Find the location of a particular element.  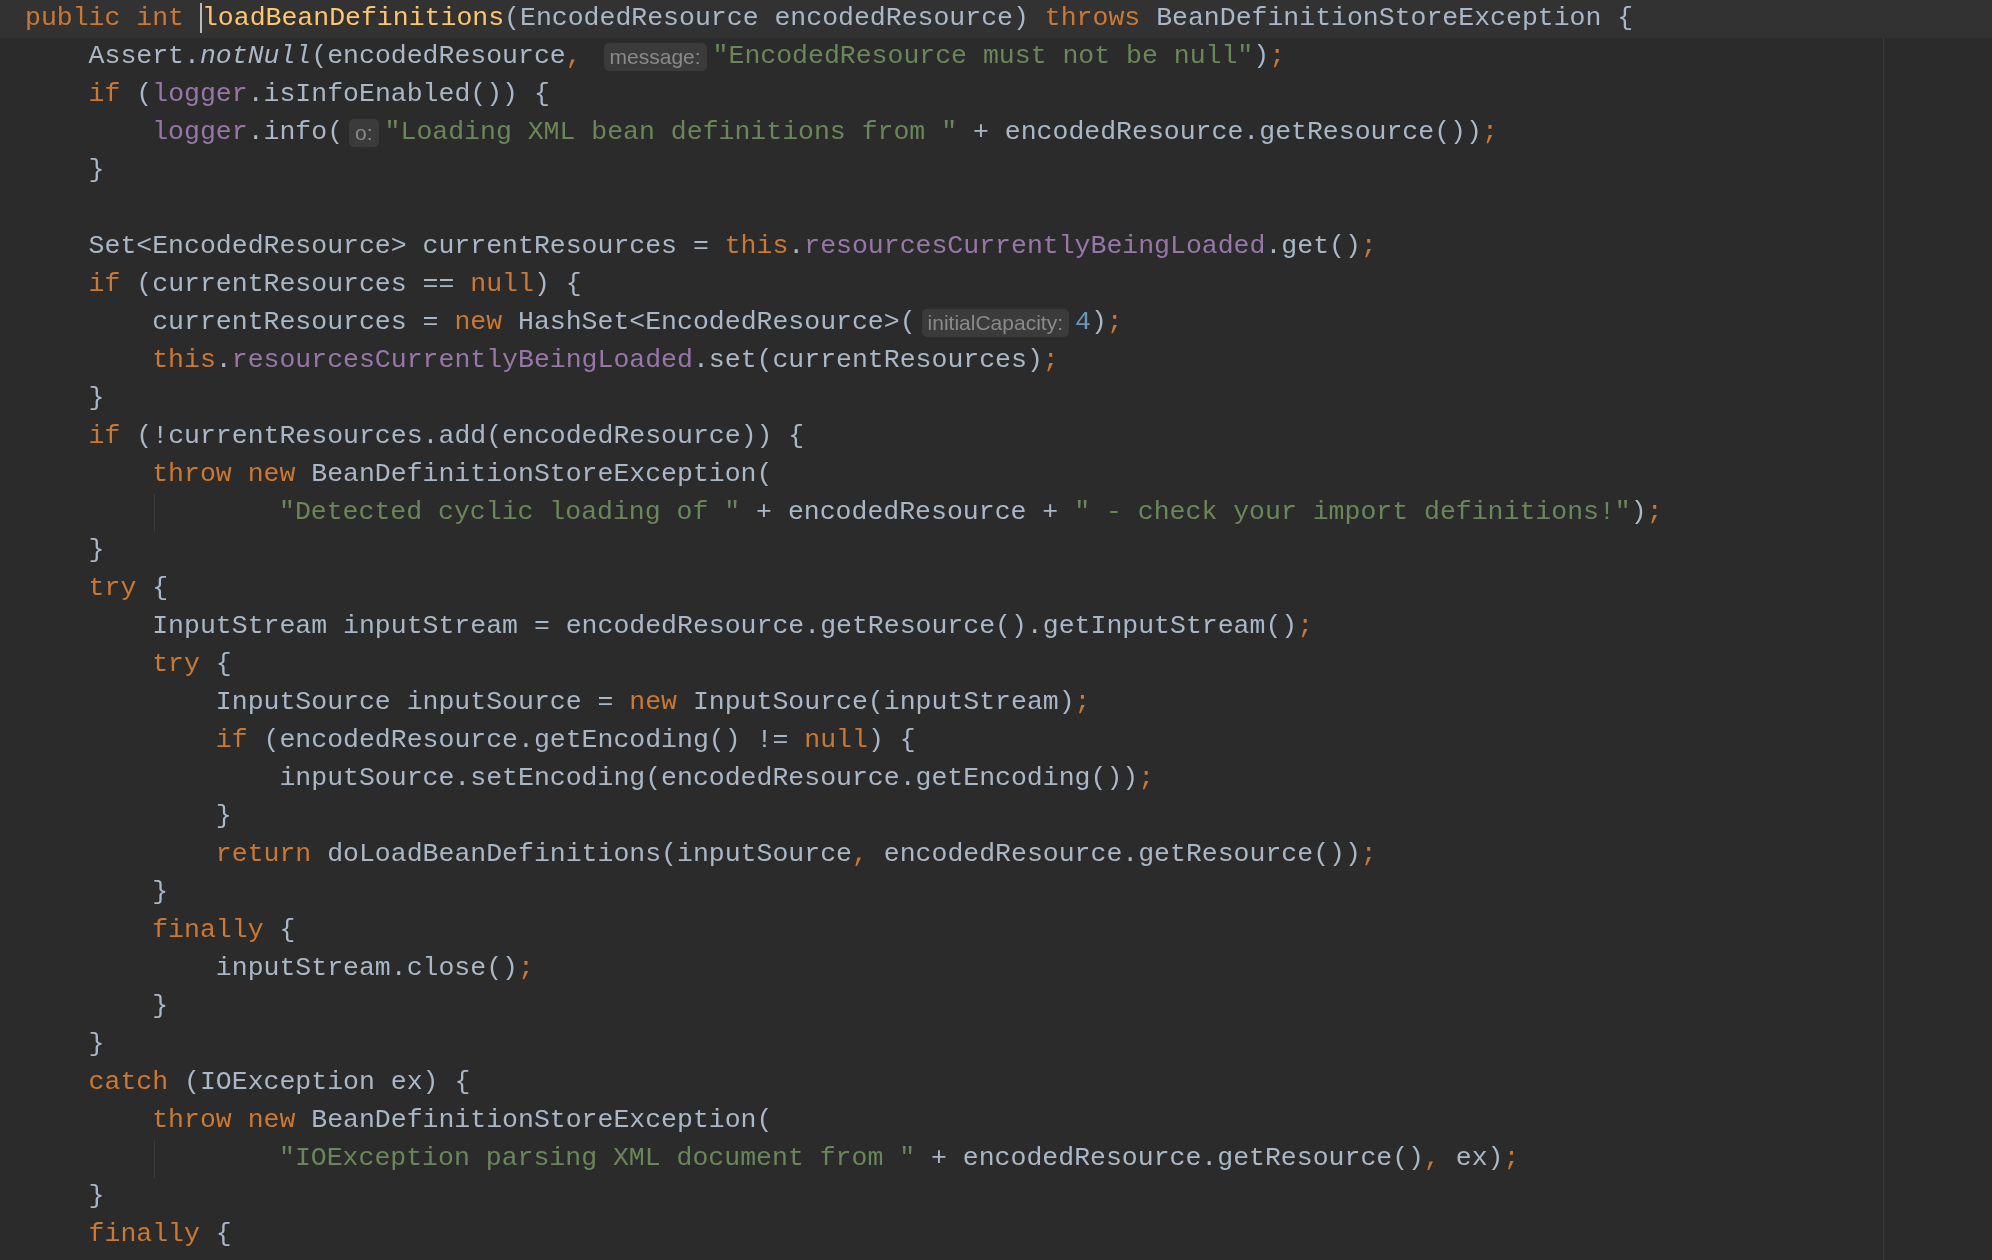

code-text: "IOException parsing XML document from " + encodedResource.getResource(), ex); is located at coordinates (899, 1159).